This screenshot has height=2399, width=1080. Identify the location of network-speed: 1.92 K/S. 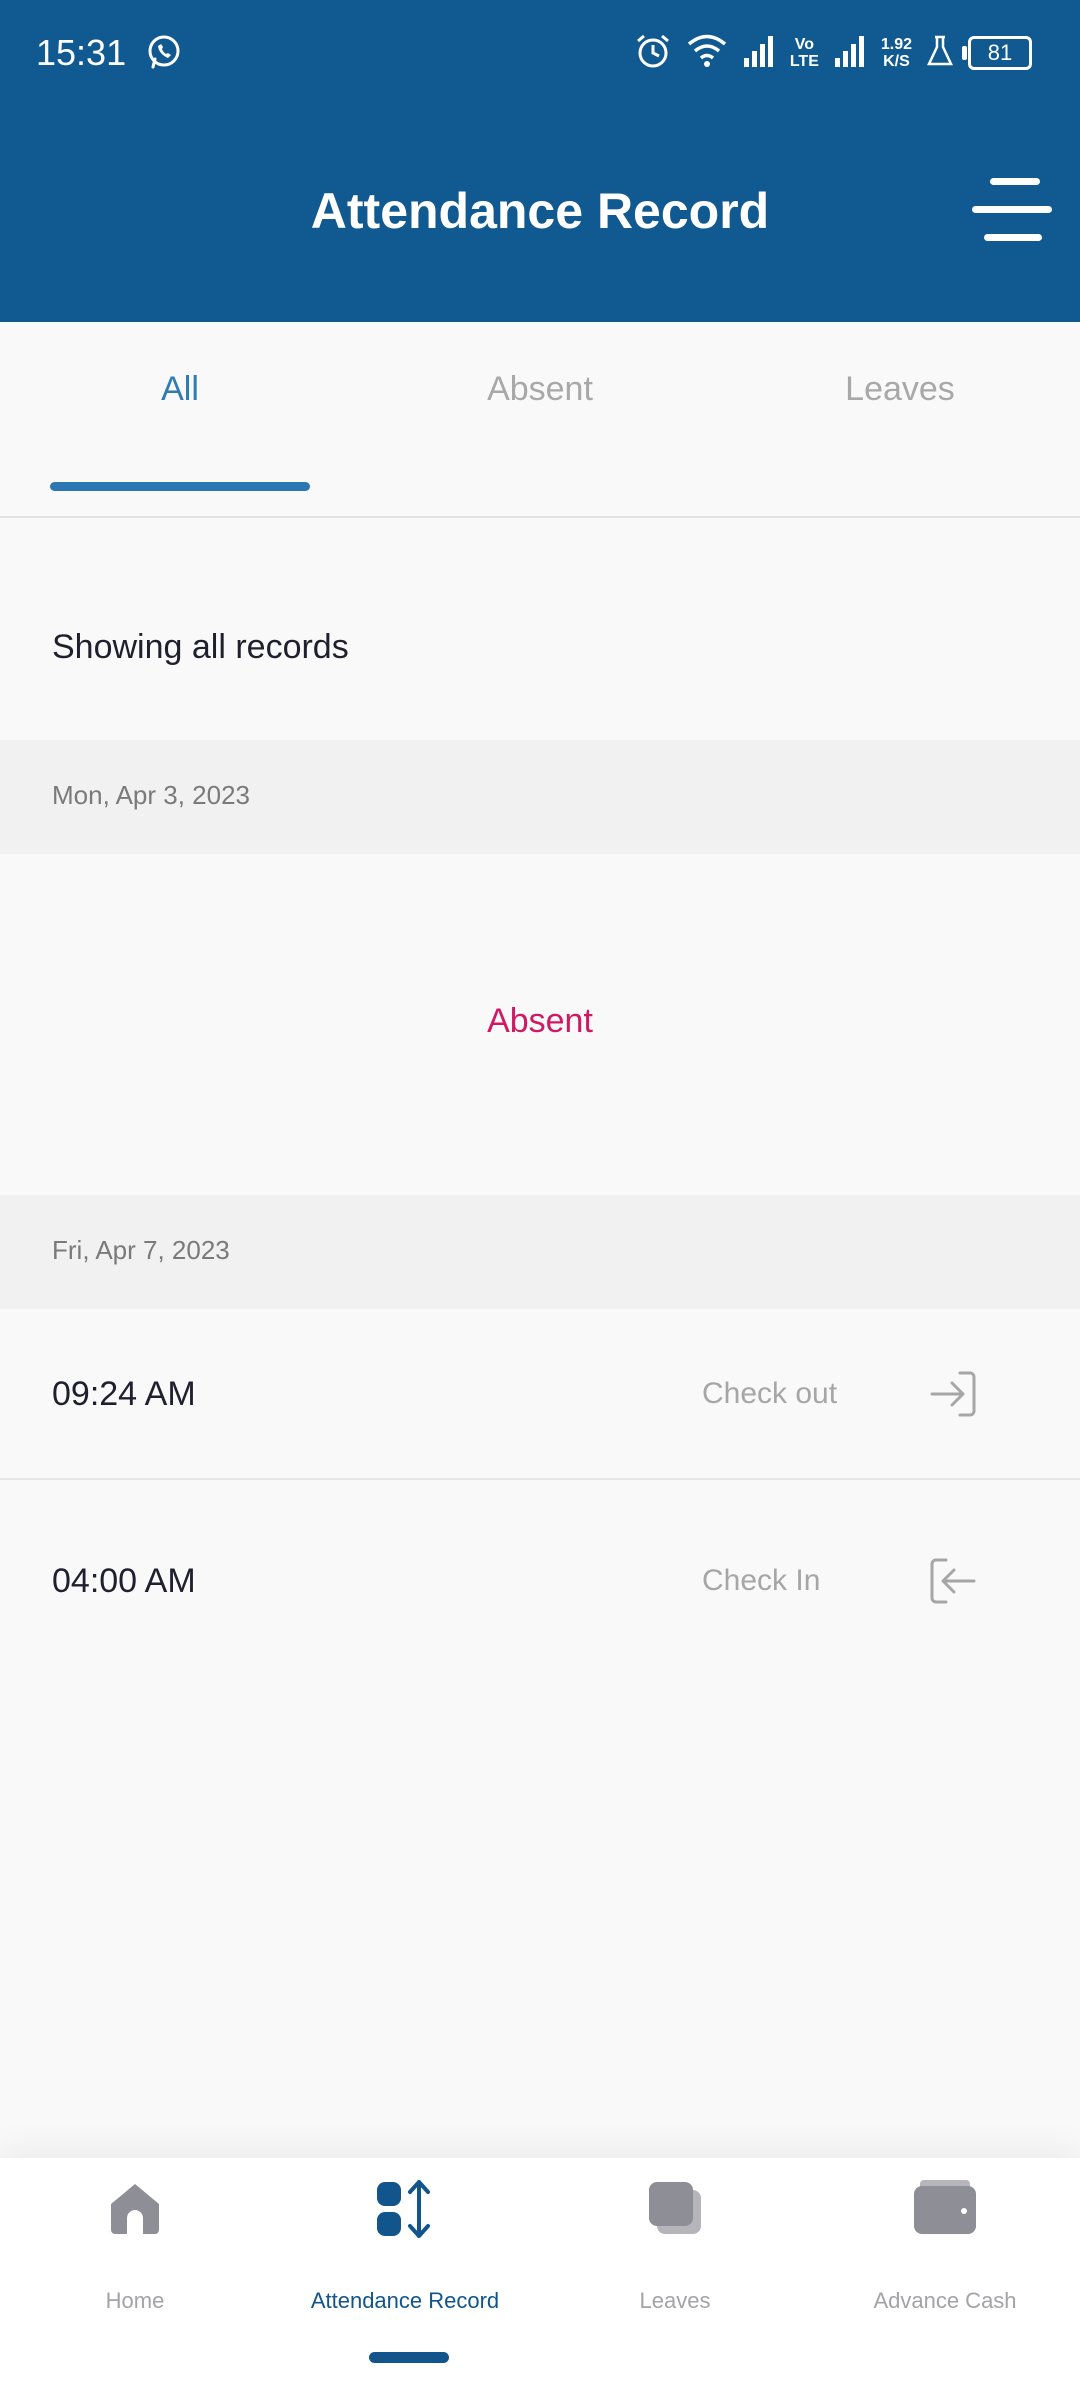
(896, 53).